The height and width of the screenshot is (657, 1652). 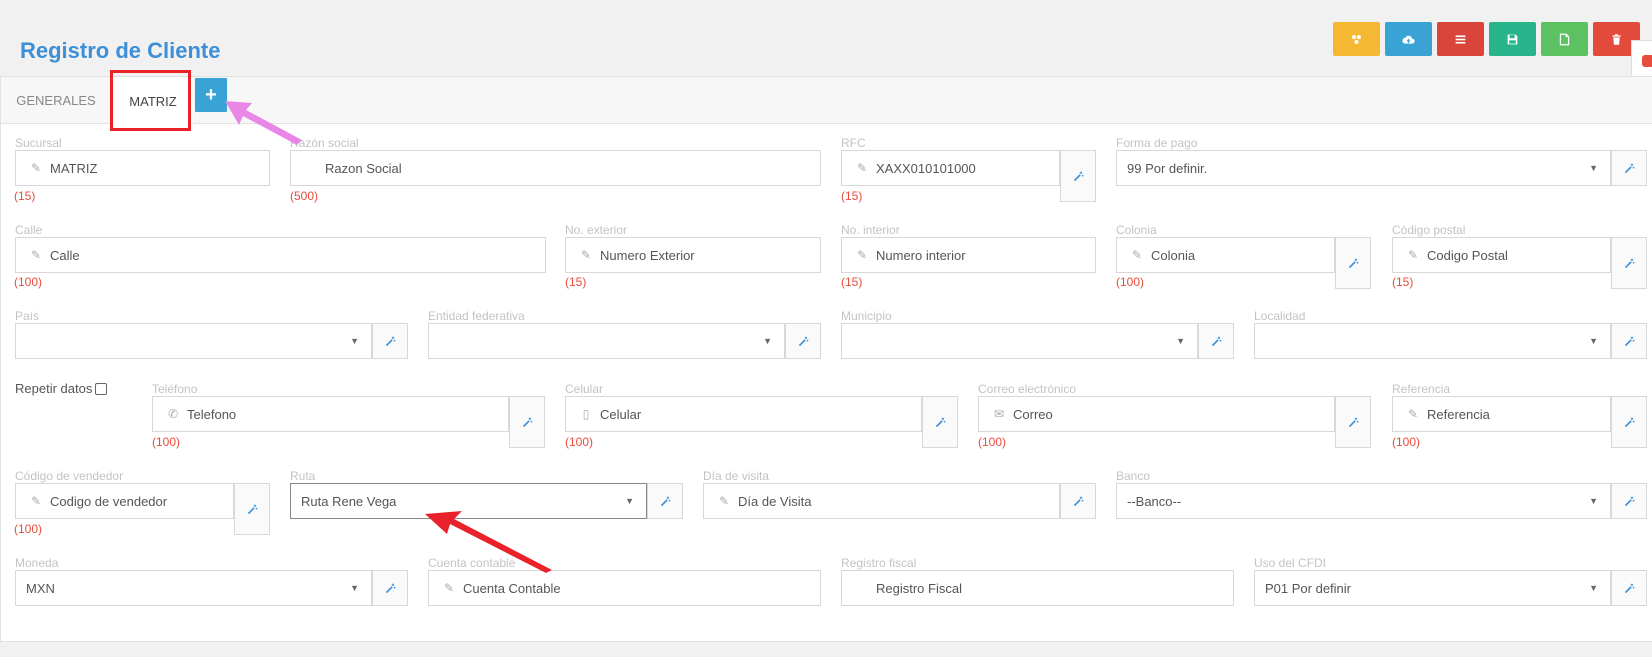 I want to click on uso-cfdi-value: P01 Por definir, so click(x=1308, y=588).